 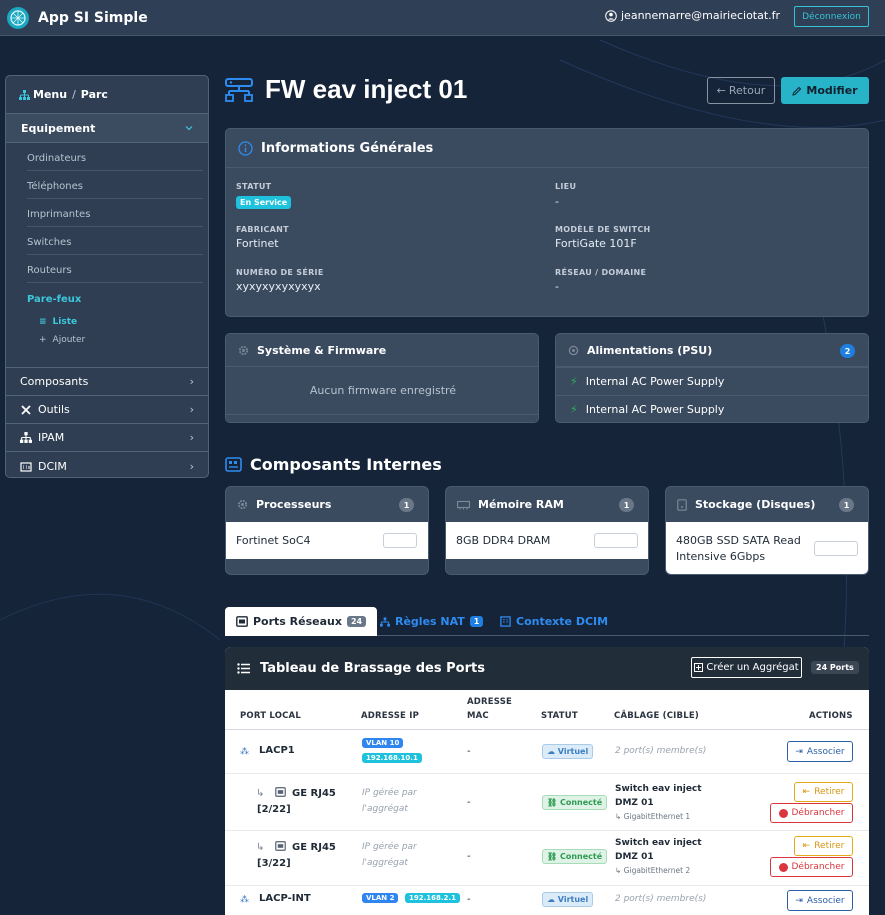 What do you see at coordinates (107, 382) in the screenshot?
I see `sidebar-item-composants: Composants ›` at bounding box center [107, 382].